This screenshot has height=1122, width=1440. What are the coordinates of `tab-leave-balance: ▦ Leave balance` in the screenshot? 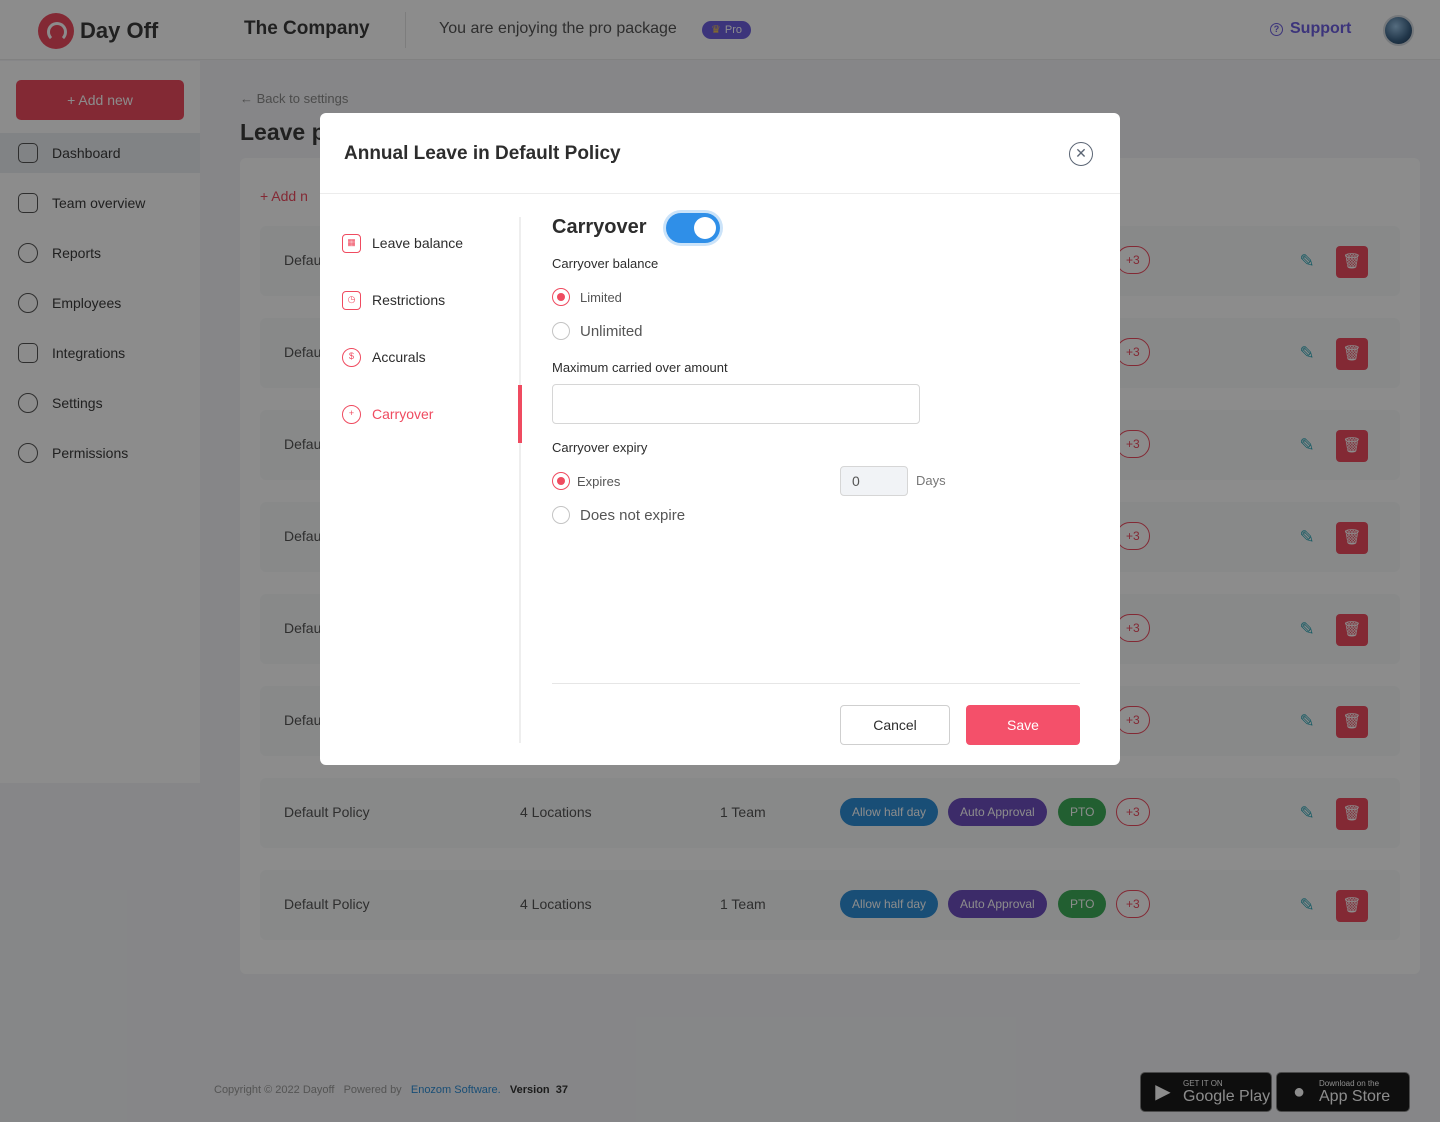 It's located at (402, 243).